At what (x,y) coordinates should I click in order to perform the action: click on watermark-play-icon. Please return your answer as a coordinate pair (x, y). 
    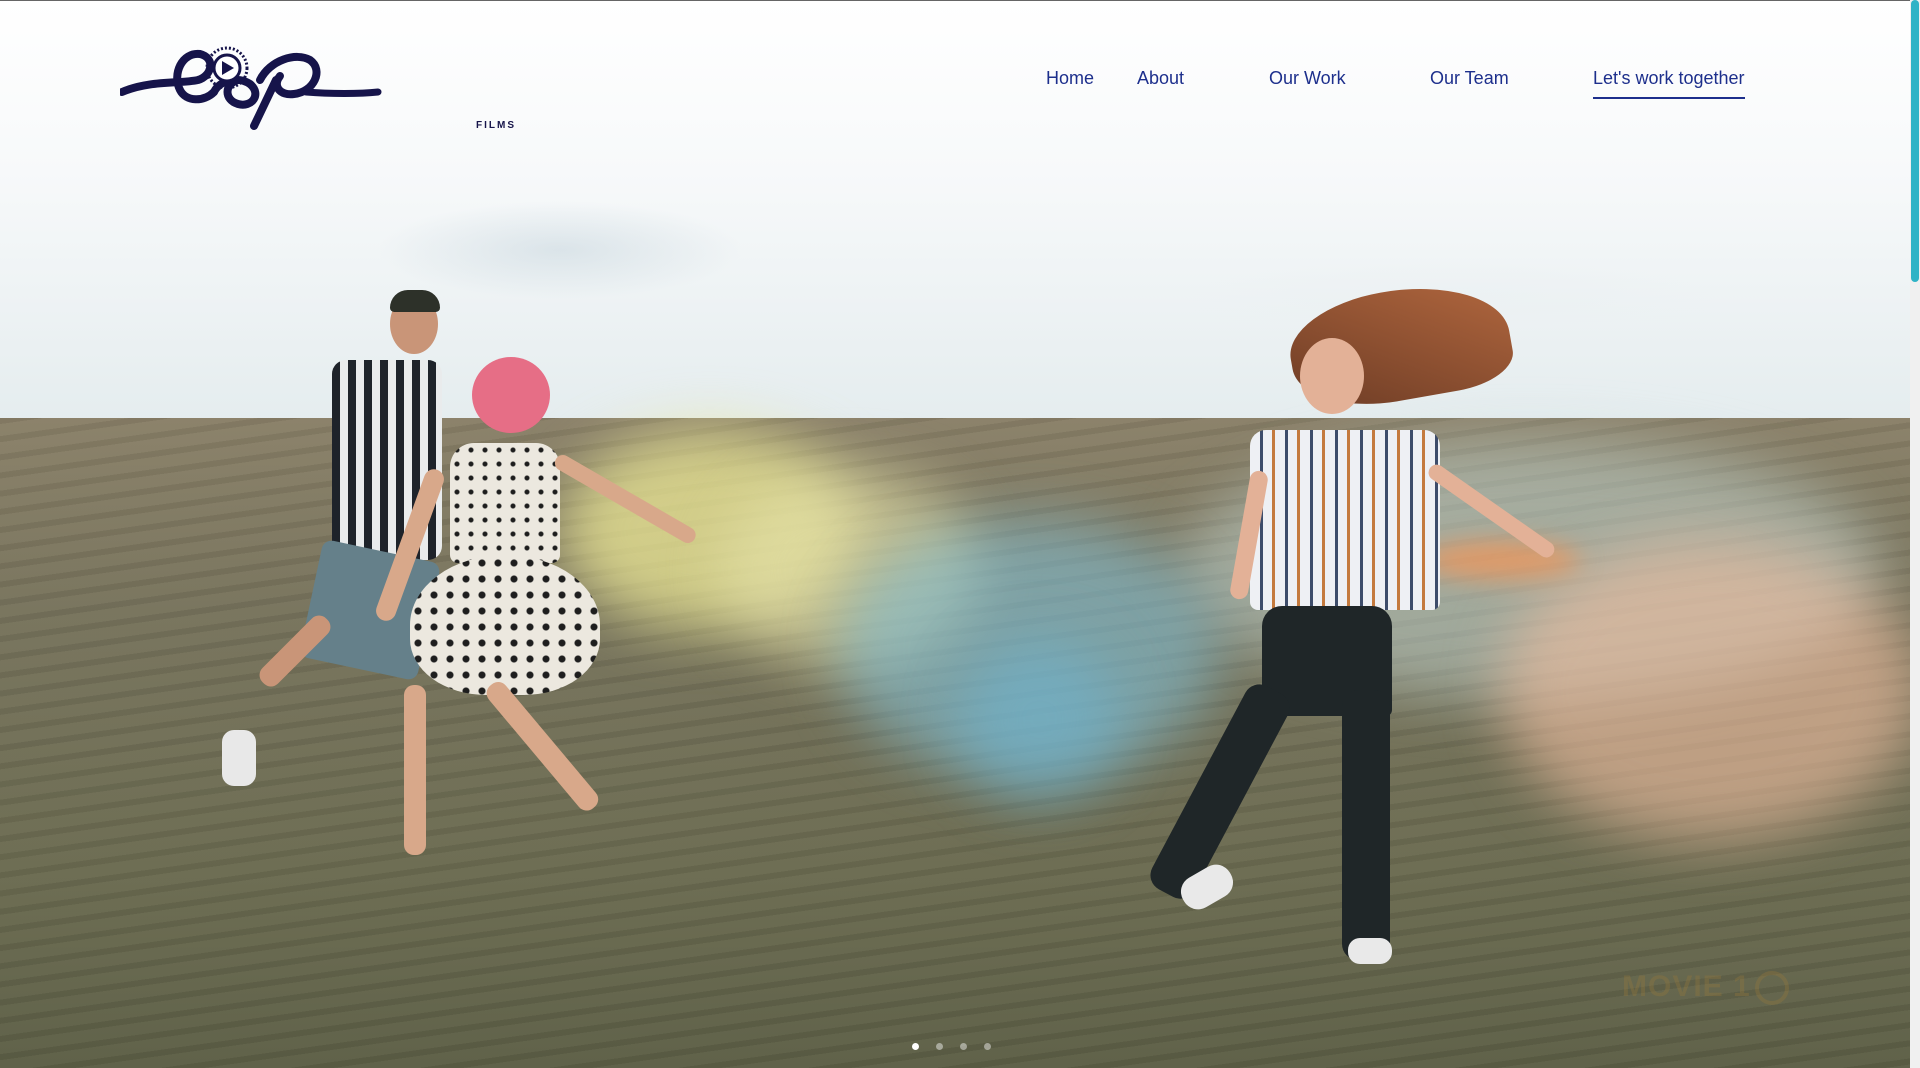
    Looking at the image, I should click on (1771, 988).